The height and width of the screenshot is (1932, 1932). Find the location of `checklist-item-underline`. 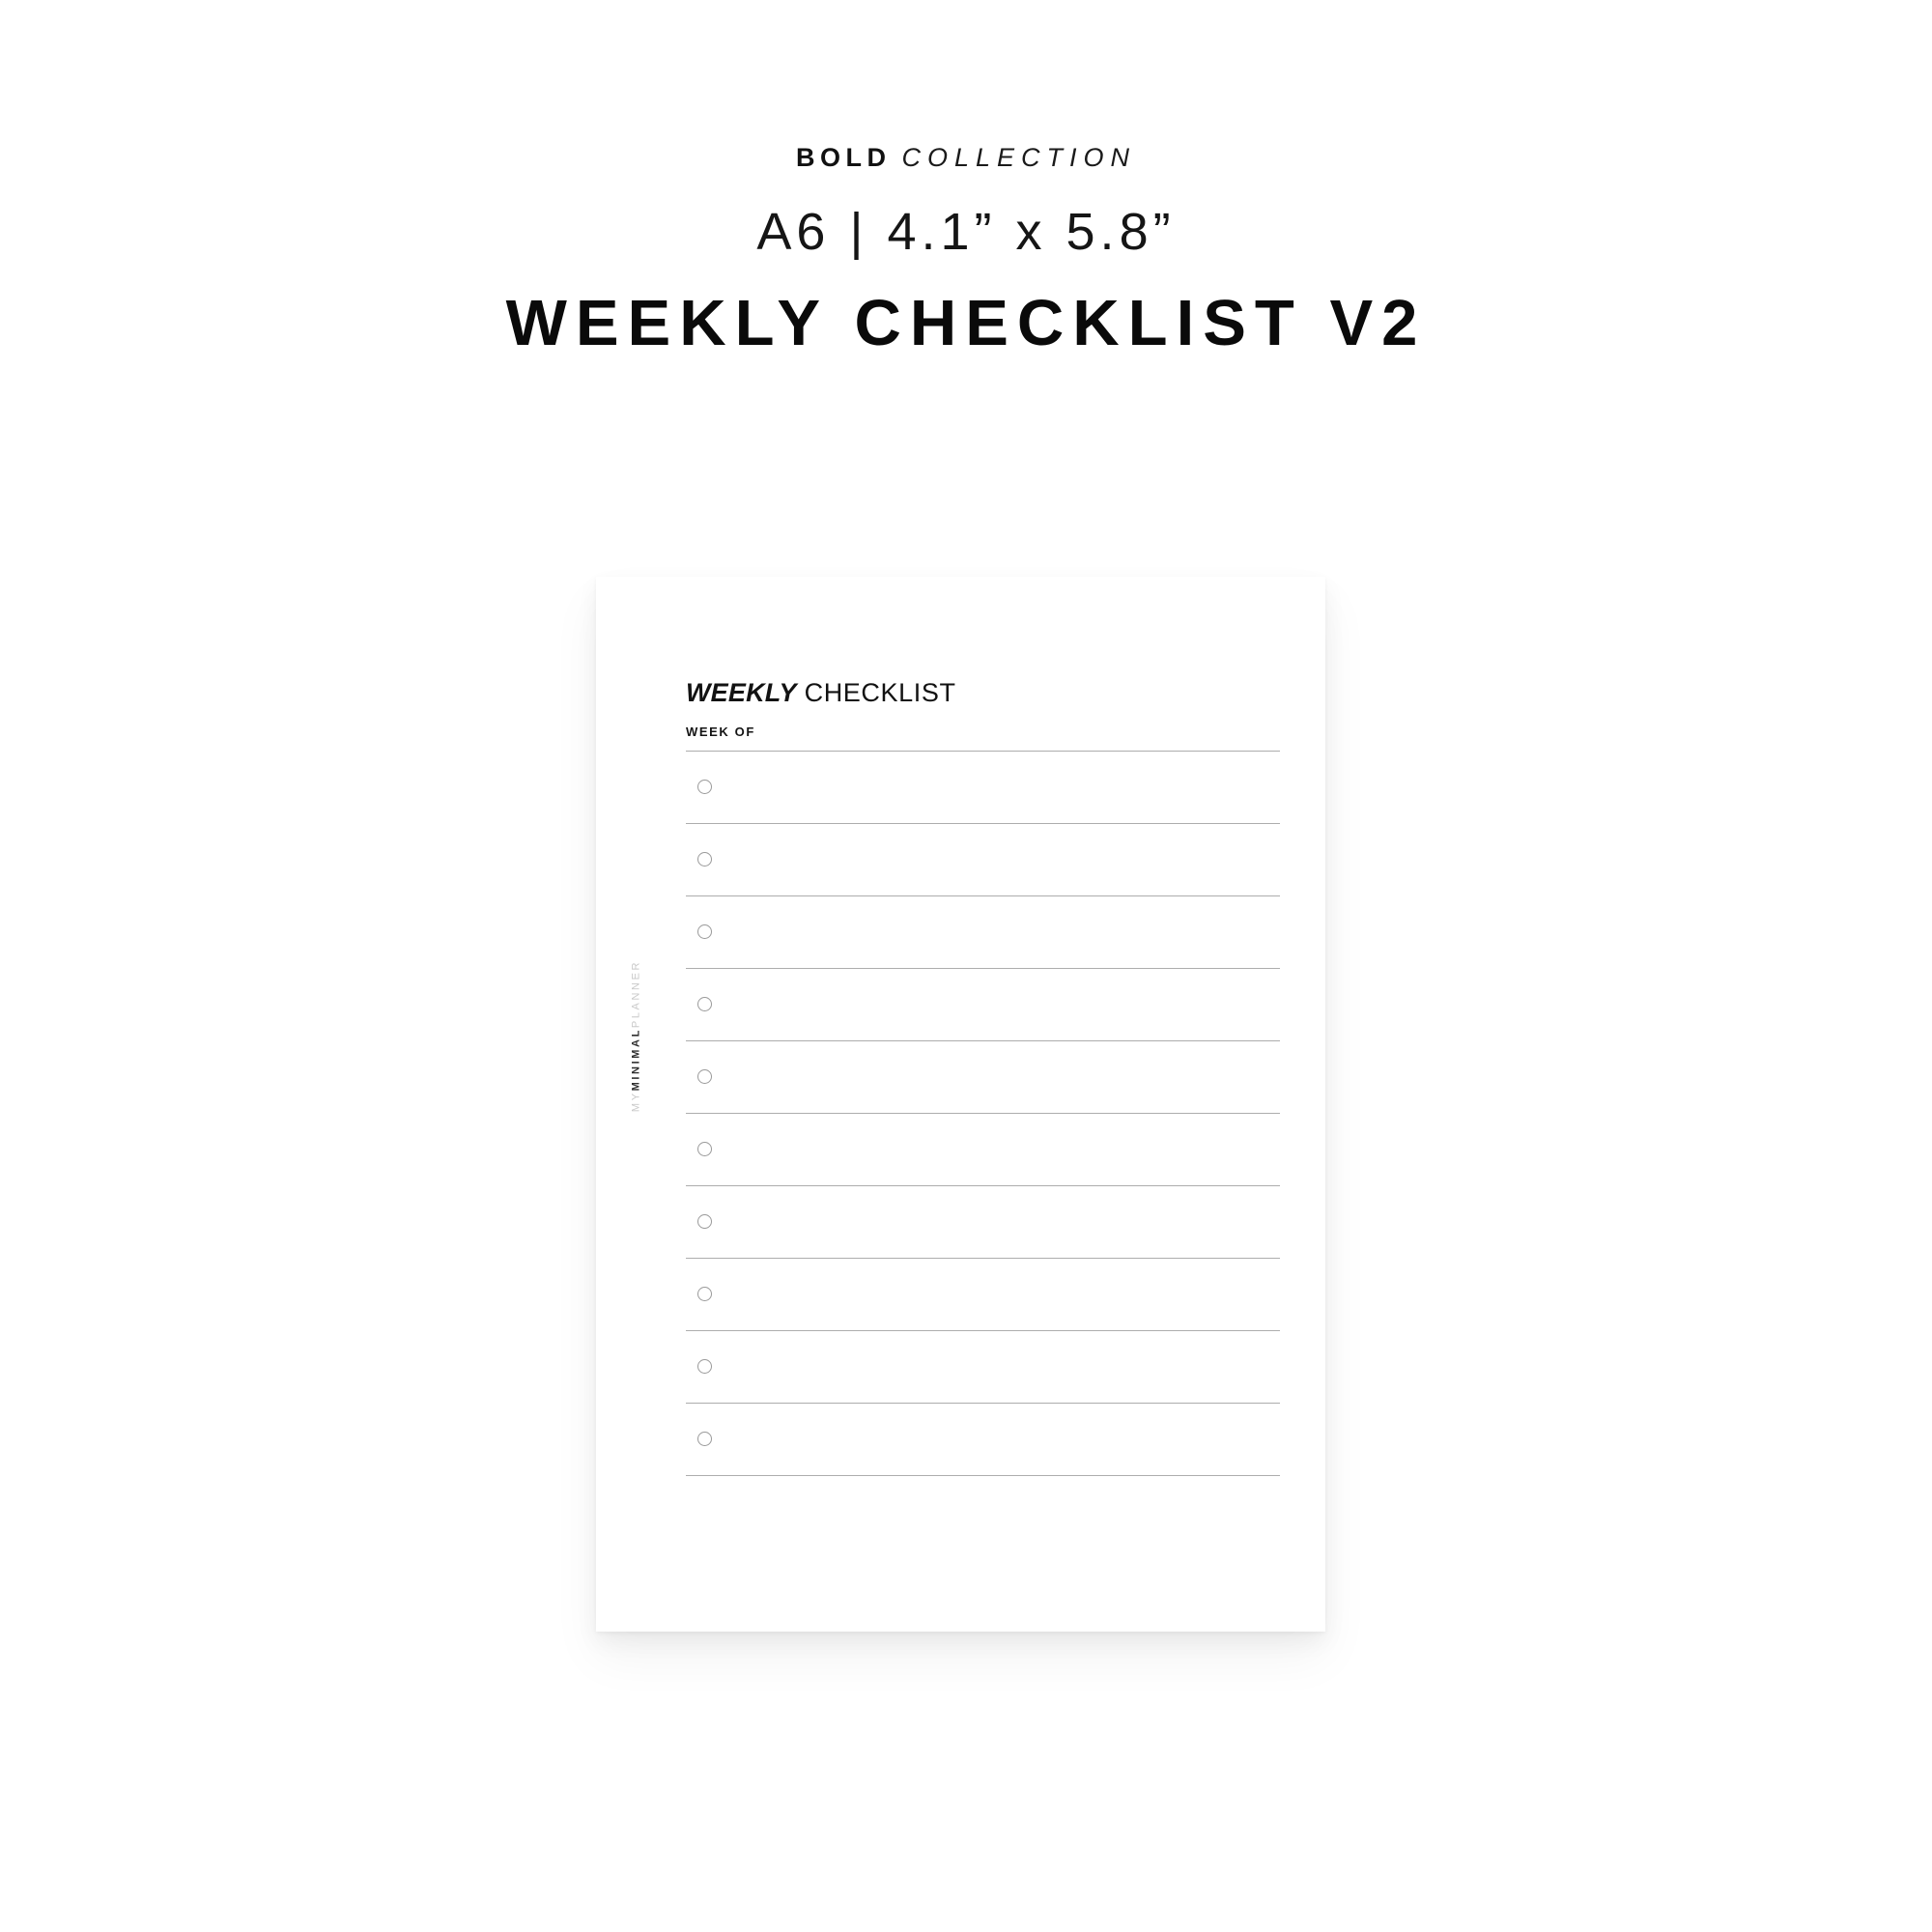

checklist-item-underline is located at coordinates (983, 1475).